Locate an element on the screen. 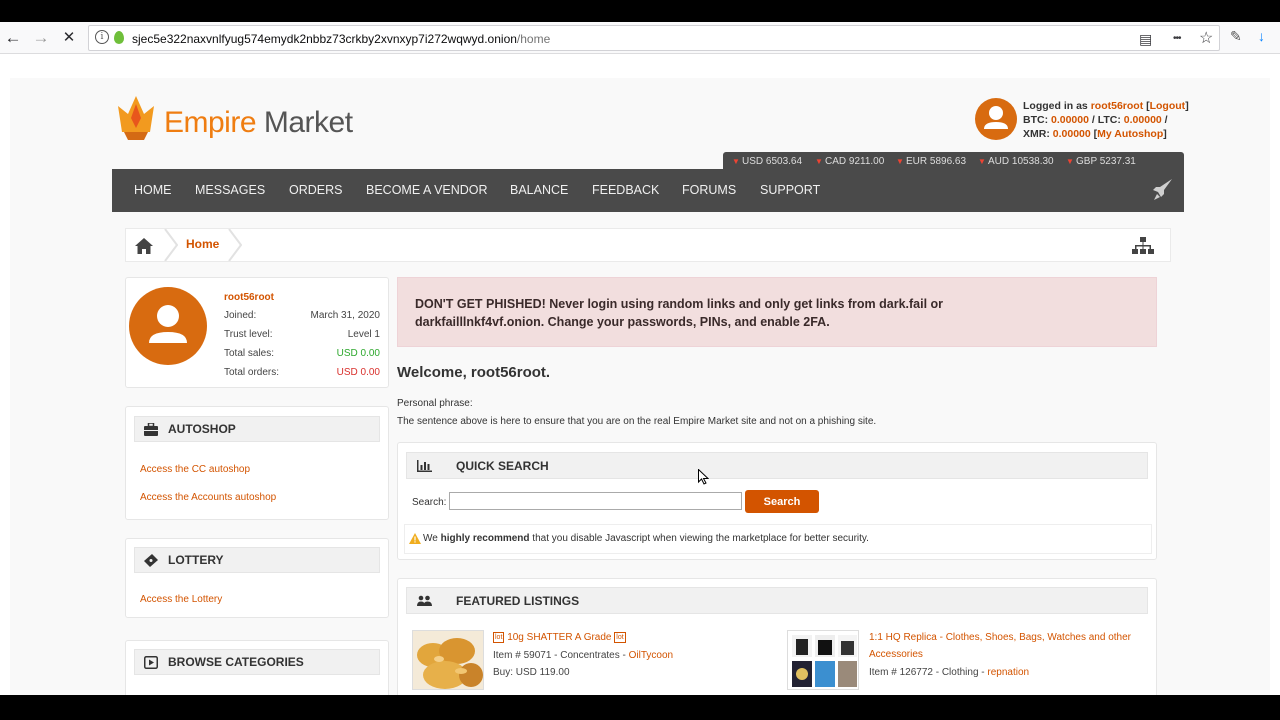 Image resolution: width=1280 pixels, height=720 pixels. btc-balance: 0.00000 is located at coordinates (1070, 120).